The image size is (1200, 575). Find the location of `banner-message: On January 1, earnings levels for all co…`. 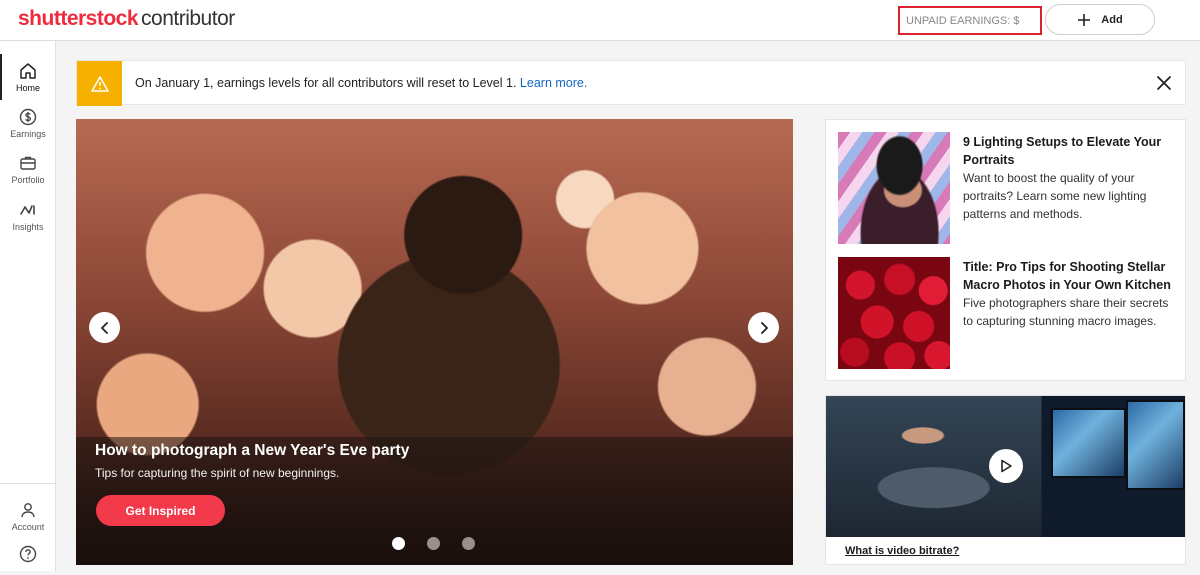

banner-message: On January 1, earnings levels for all co… is located at coordinates (361, 83).